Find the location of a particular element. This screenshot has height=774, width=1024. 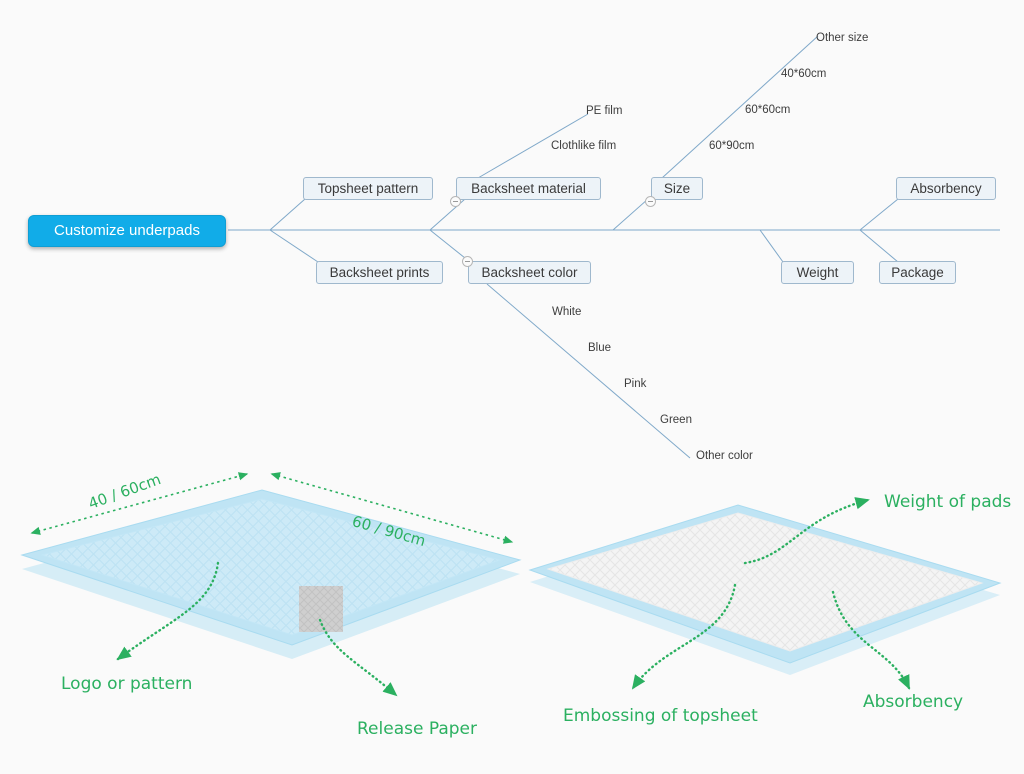

node-package: Package is located at coordinates (917, 272).